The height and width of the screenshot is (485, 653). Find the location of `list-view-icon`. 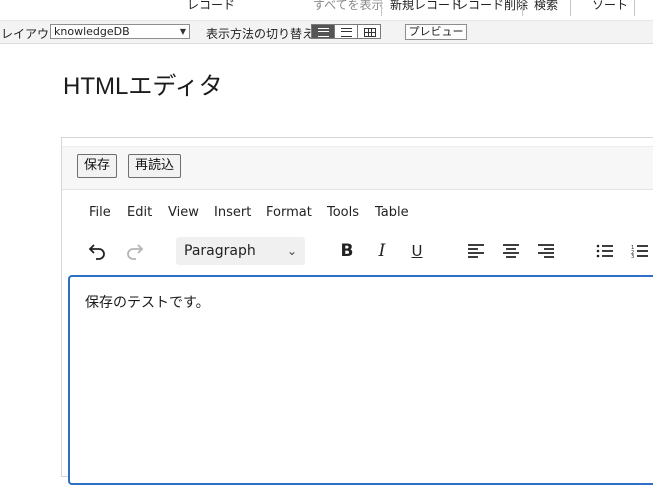

list-view-icon is located at coordinates (346, 32).